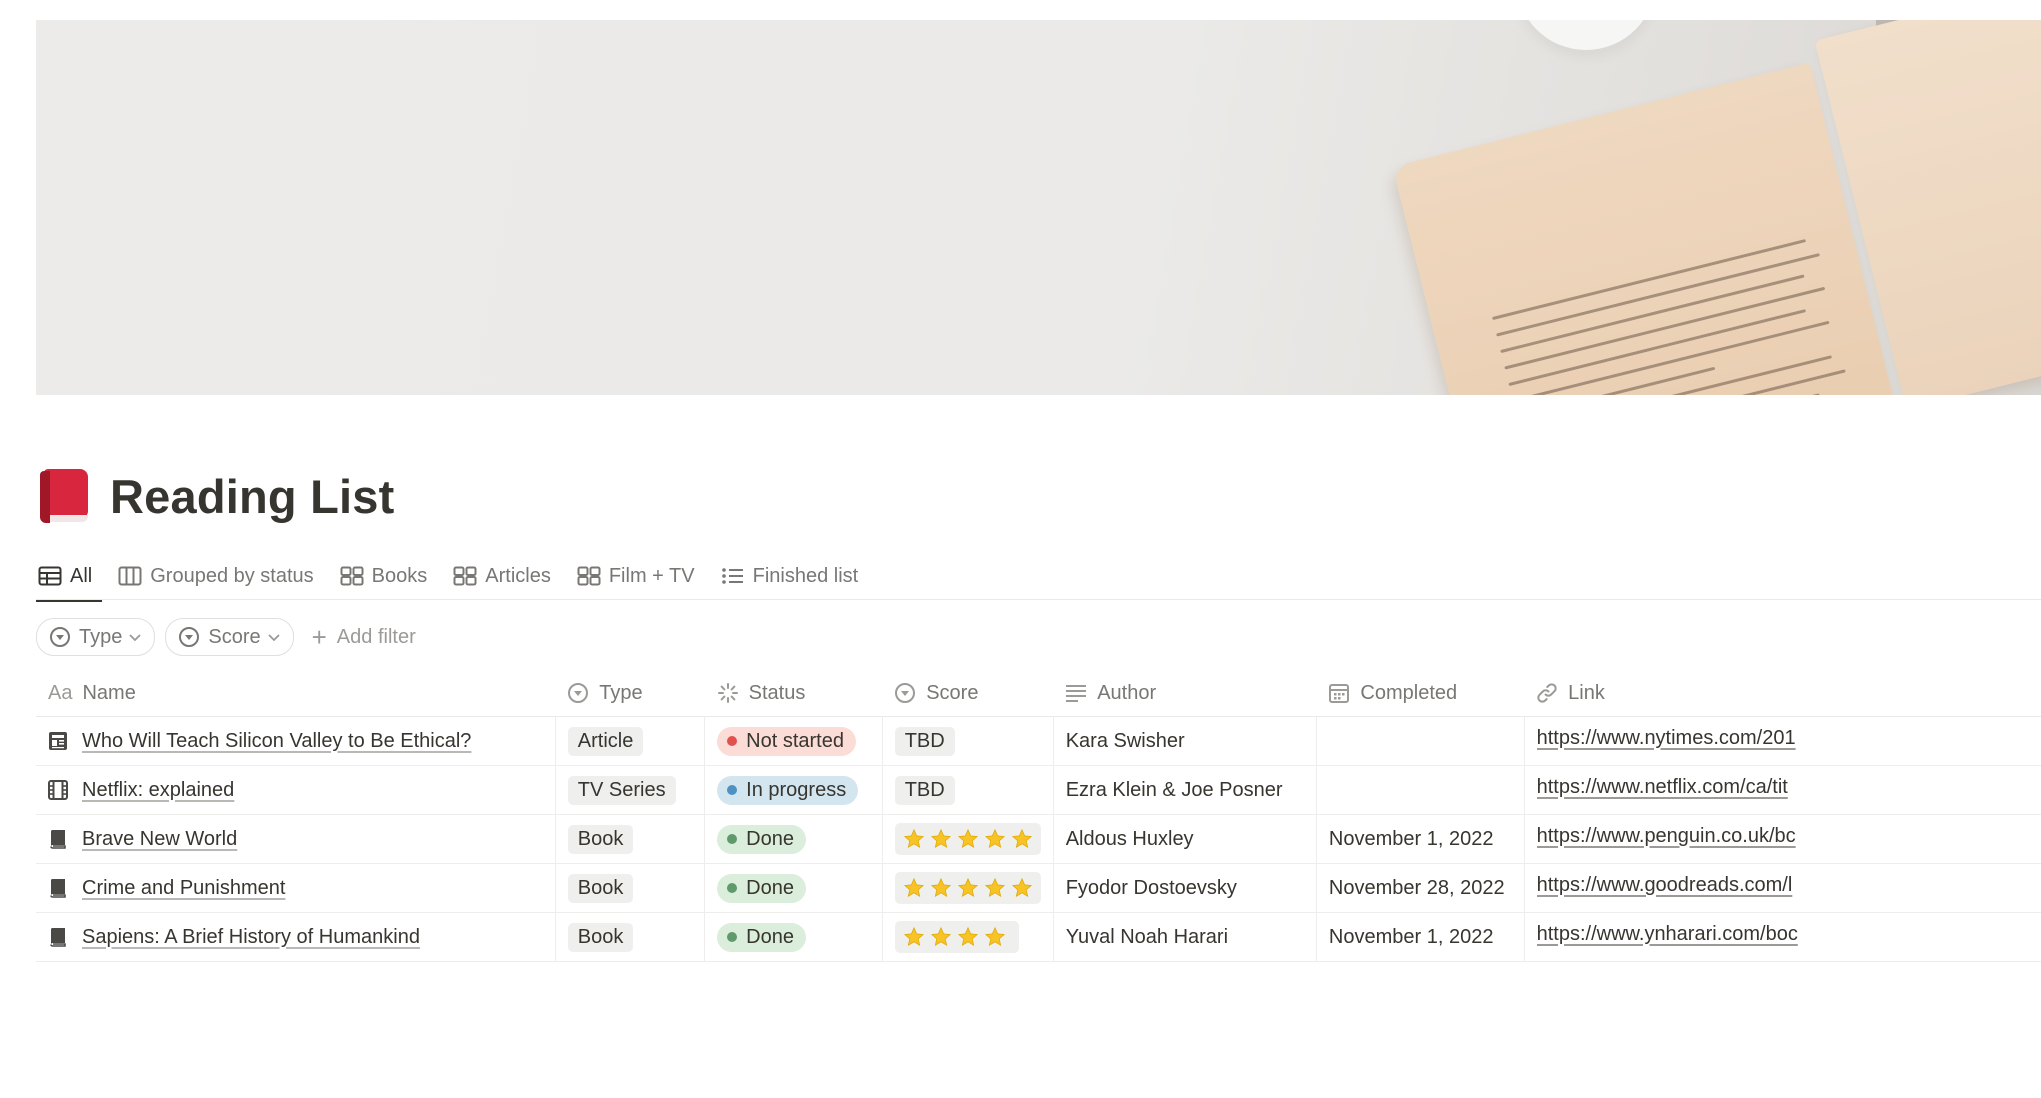 This screenshot has height=1098, width=2041. I want to click on type-tag: TV Series, so click(621, 790).